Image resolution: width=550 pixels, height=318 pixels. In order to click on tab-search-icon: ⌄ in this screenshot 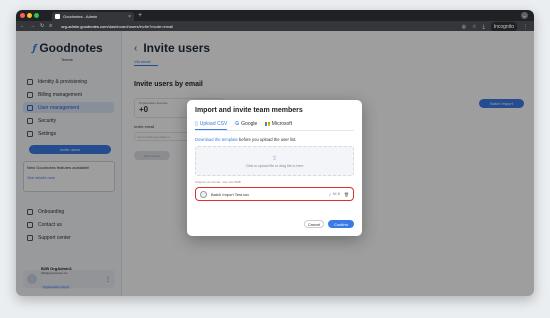, I will do `click(524, 15)`.